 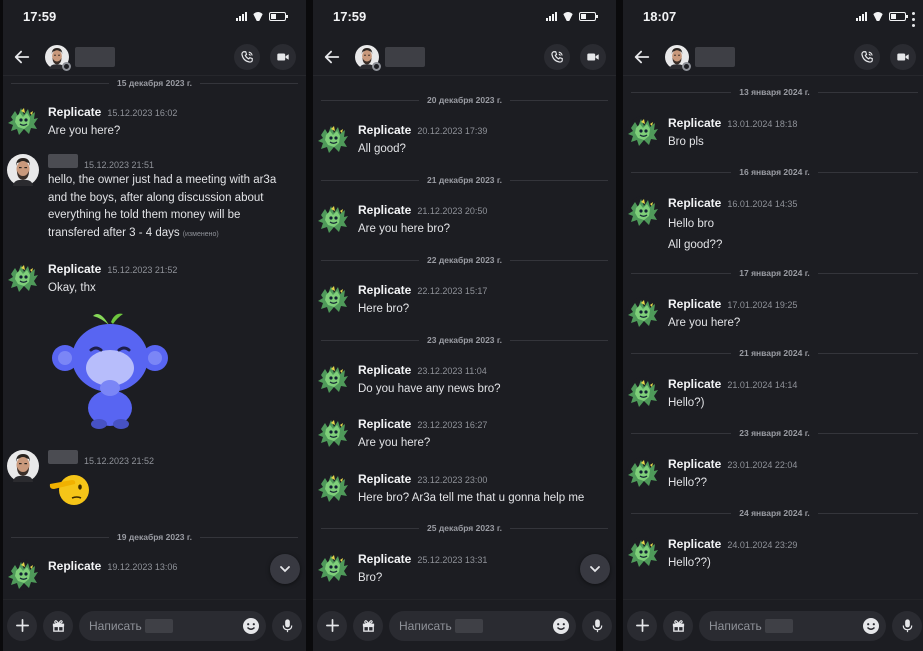 What do you see at coordinates (774, 477) in the screenshot?
I see `message: Replicate 23.01.2024 22:04 Hello??` at bounding box center [774, 477].